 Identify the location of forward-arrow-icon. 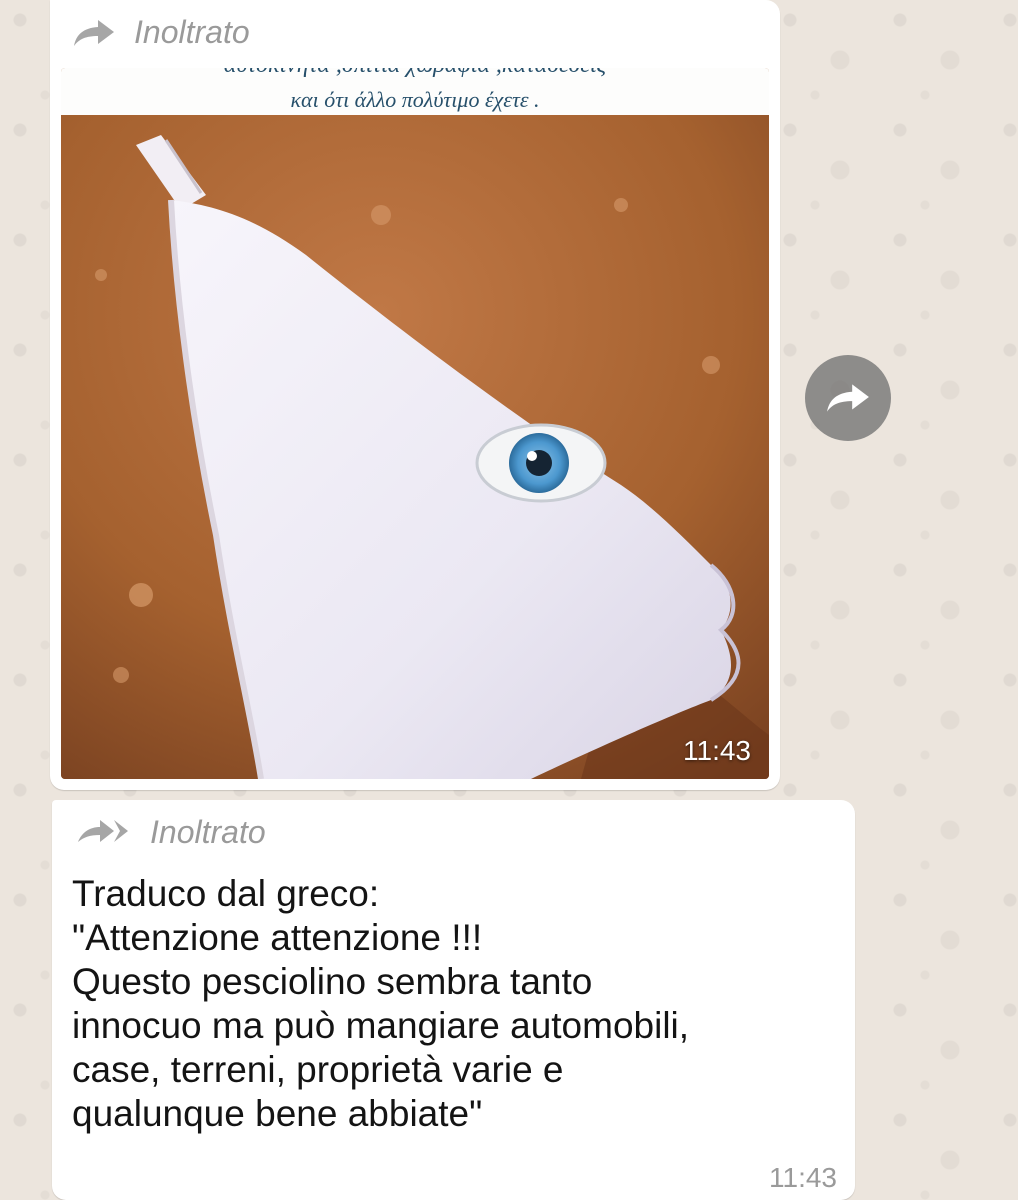
(94, 33).